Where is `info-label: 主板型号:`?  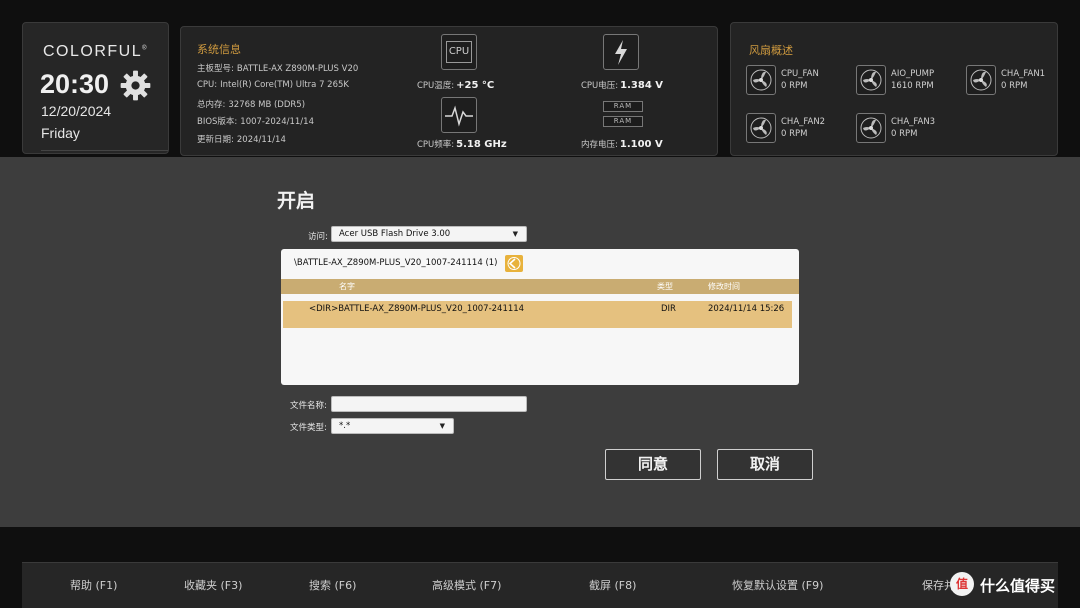 info-label: 主板型号: is located at coordinates (215, 69).